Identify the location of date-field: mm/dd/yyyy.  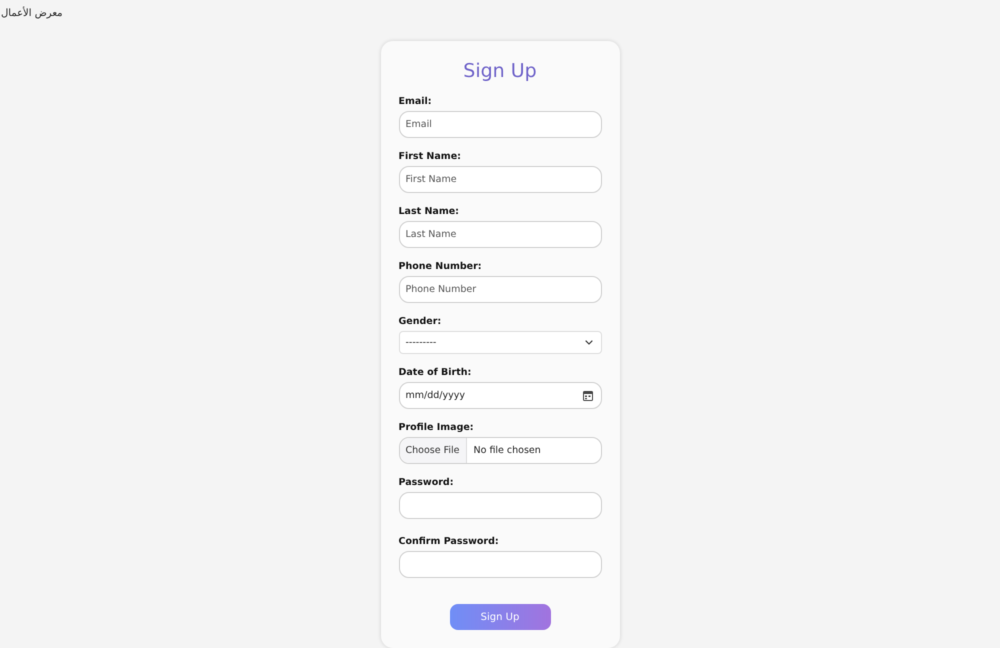
(500, 395).